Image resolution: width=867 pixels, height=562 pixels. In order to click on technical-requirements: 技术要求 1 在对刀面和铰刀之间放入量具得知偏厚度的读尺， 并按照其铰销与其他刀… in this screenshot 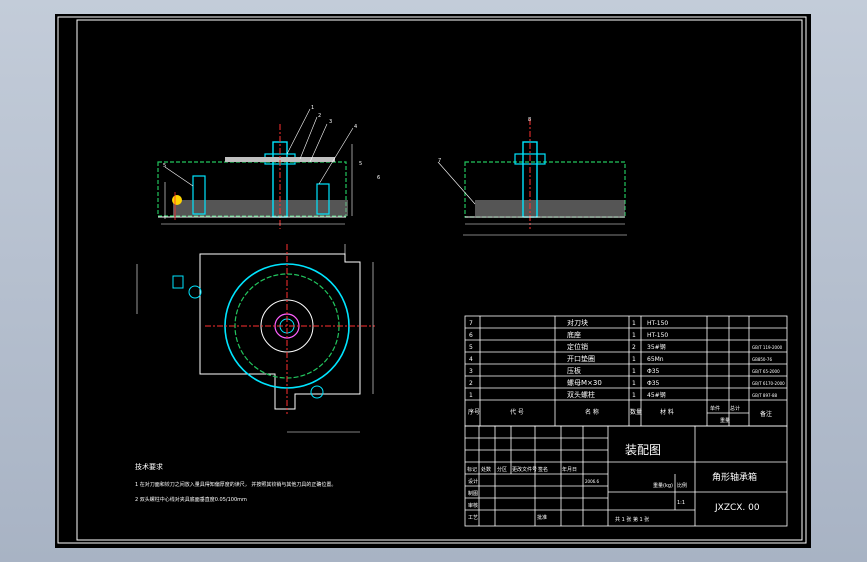, I will do `click(235, 482)`.